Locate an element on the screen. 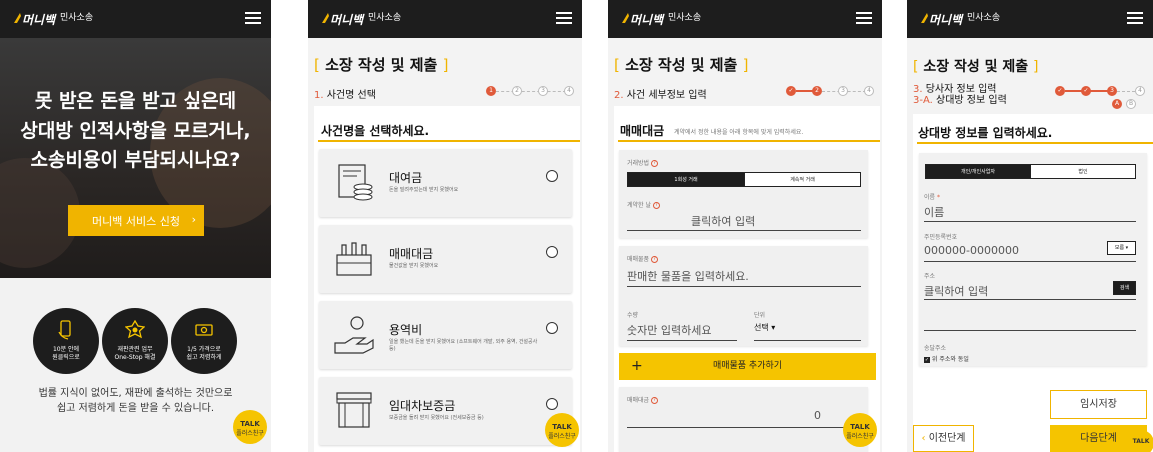  save-draft-button: 임시저장 is located at coordinates (1098, 404).